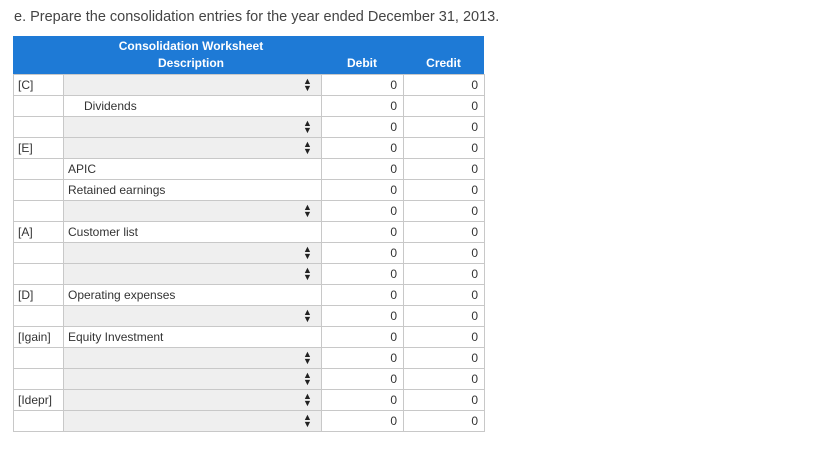 This screenshot has width=813, height=475. I want to click on entry-row: Retained earnings 0 0, so click(249, 190).